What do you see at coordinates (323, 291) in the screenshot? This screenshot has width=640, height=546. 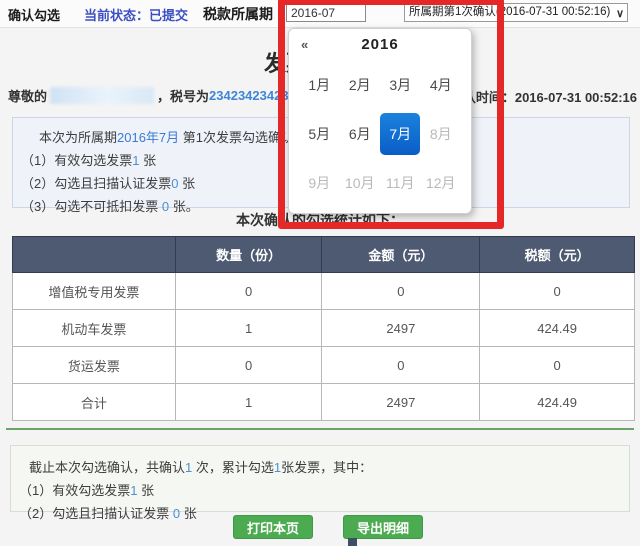 I see `table-row: 增值税专用发票 0 0 0` at bounding box center [323, 291].